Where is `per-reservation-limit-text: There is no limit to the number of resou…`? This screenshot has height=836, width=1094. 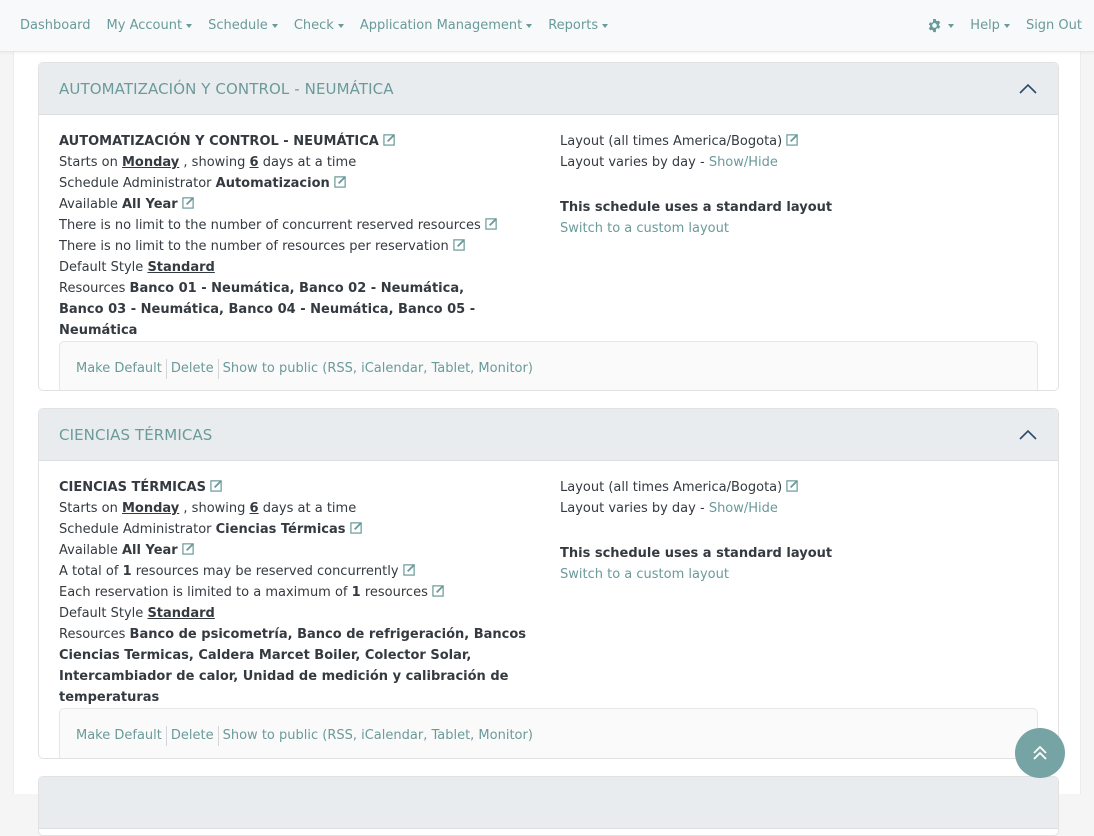 per-reservation-limit-text: There is no limit to the number of resou… is located at coordinates (254, 246).